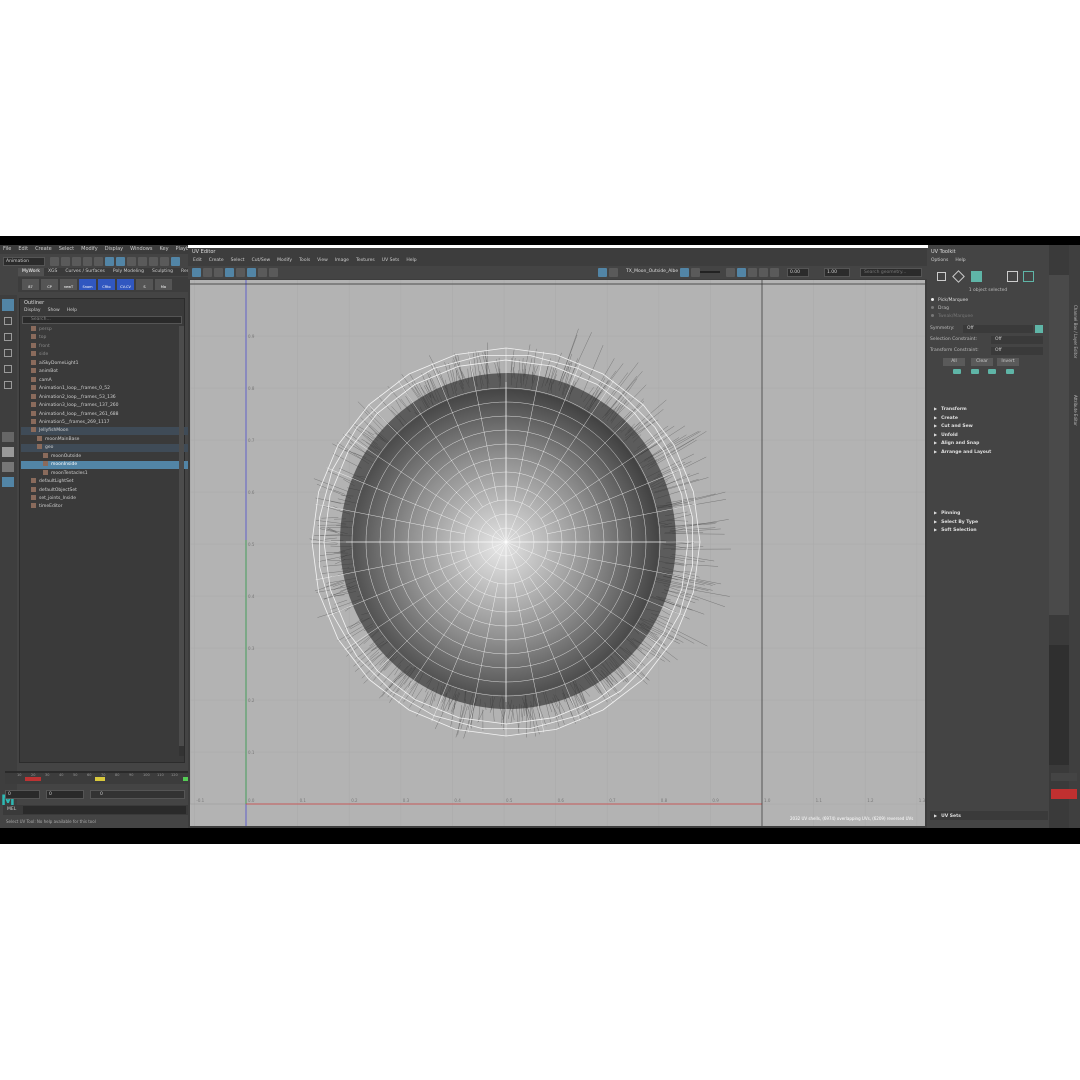 The width and height of the screenshot is (1080, 1080). What do you see at coordinates (989, 530) in the screenshot?
I see `toolkit-section-soft-selection: ▶ Soft Selection` at bounding box center [989, 530].